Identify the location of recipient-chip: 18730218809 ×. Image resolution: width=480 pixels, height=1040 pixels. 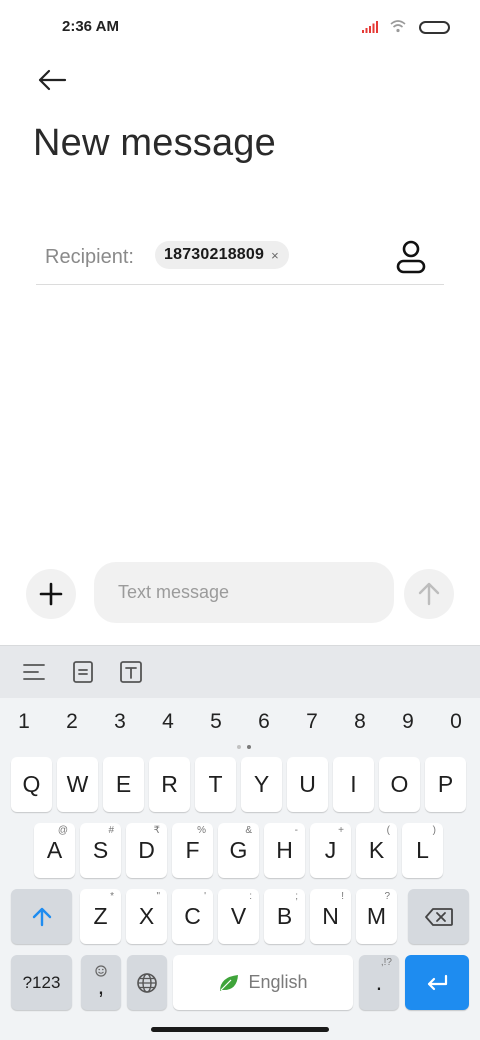
(222, 255).